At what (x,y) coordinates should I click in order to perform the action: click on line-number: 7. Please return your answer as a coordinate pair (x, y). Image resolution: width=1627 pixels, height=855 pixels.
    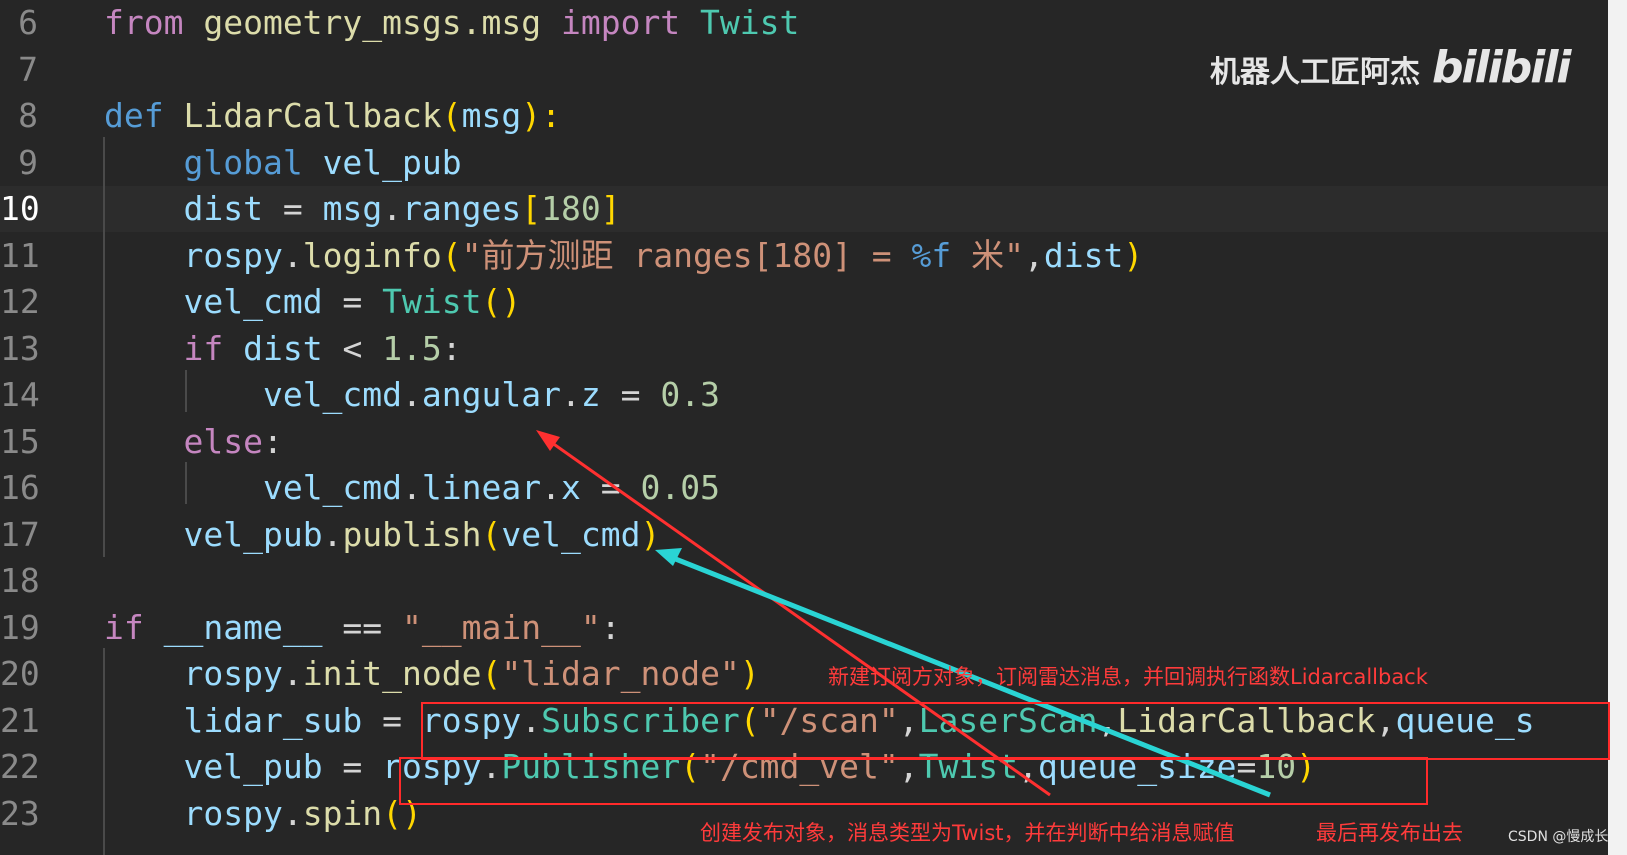
    Looking at the image, I should click on (28, 69).